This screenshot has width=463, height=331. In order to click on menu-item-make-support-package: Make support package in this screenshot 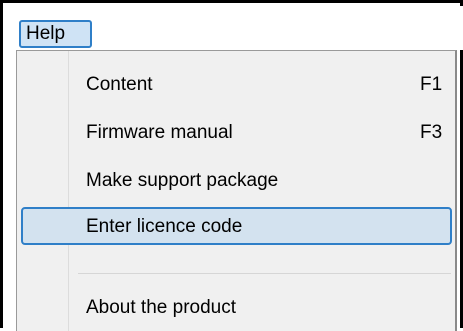, I will do `click(236, 181)`.